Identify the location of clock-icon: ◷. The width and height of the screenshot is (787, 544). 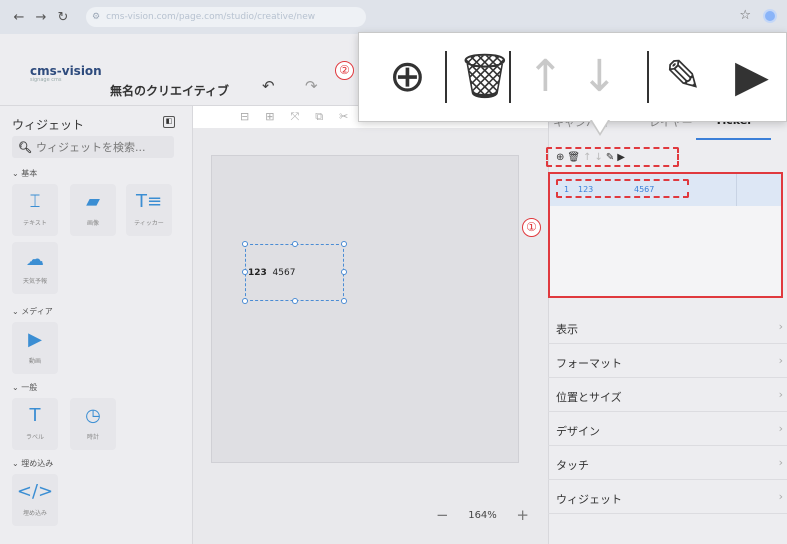
(93, 415).